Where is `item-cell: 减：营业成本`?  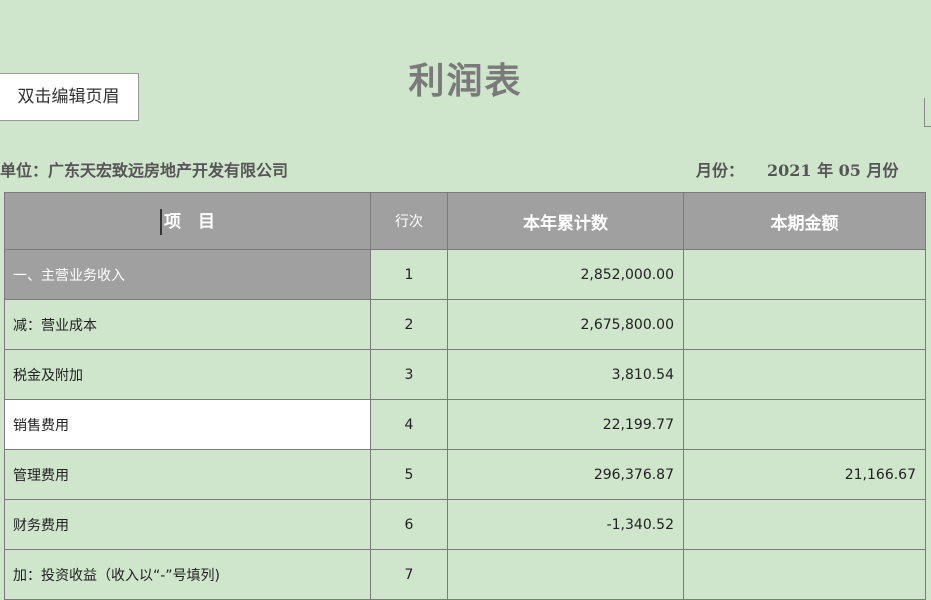 item-cell: 减：营业成本 is located at coordinates (187, 324).